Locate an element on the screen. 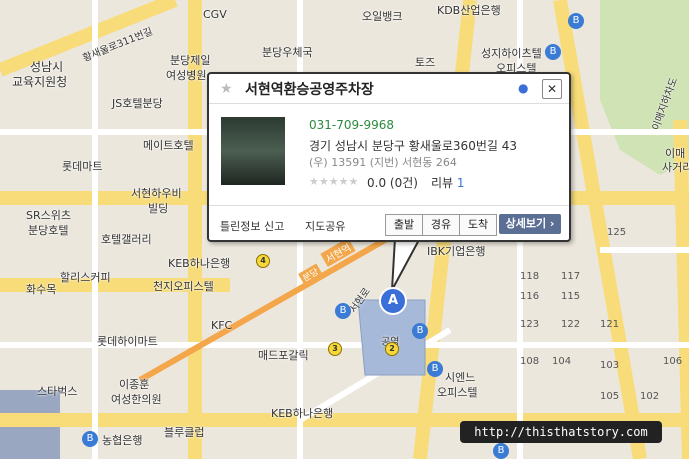 This screenshot has height=459, width=689. place-label: 농협은행 is located at coordinates (122, 440).